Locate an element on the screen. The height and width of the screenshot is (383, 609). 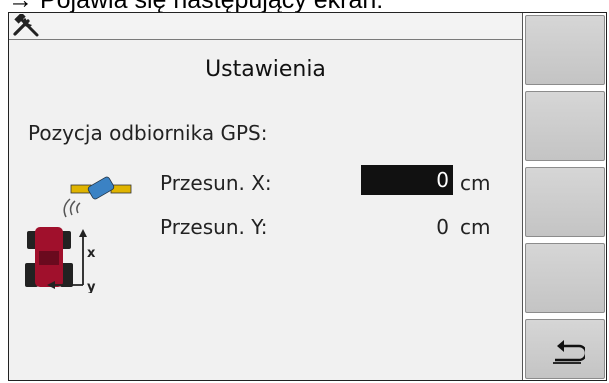
x-axis-label: x is located at coordinates (91, 253).